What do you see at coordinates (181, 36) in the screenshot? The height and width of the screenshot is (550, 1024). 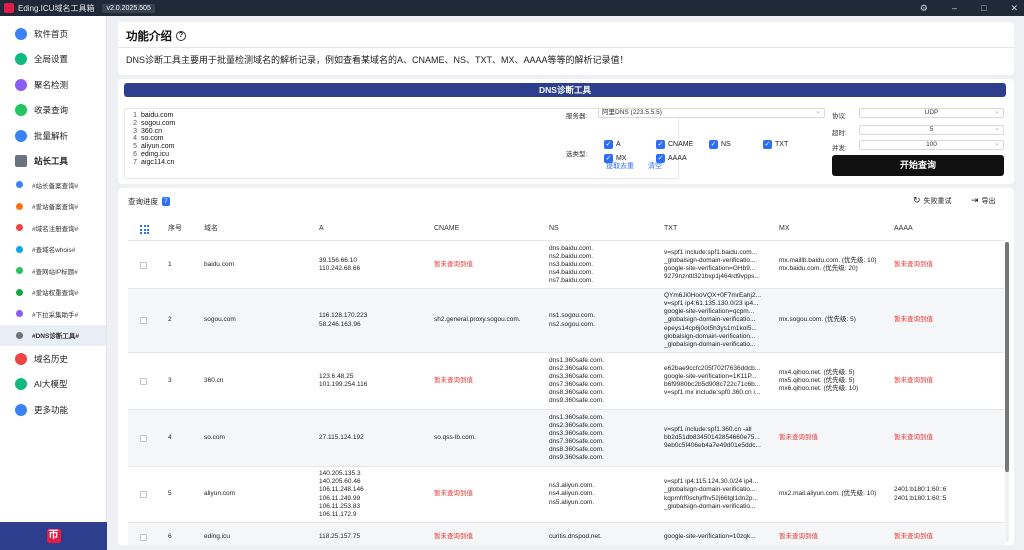 I see `help-circle-icon: ?` at bounding box center [181, 36].